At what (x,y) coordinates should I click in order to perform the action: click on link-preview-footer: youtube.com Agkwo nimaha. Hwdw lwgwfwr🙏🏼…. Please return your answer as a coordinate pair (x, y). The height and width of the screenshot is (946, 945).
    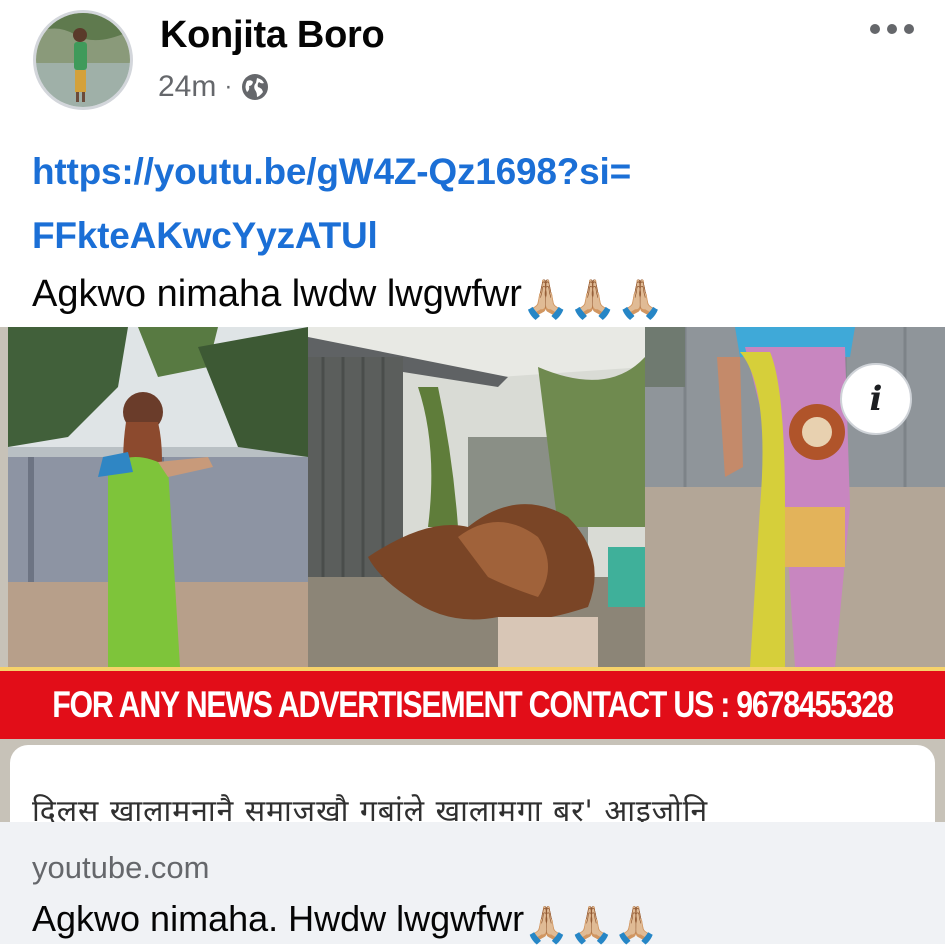
    Looking at the image, I should click on (472, 884).